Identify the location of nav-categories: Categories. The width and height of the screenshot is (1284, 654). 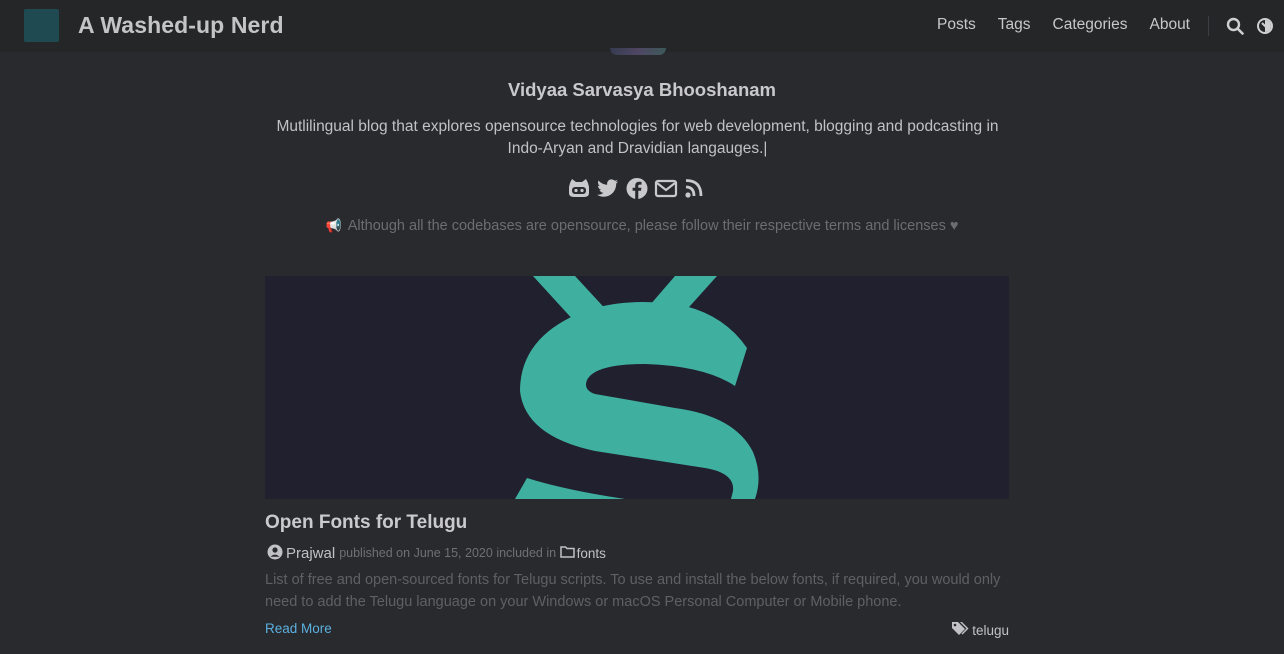
(1090, 25).